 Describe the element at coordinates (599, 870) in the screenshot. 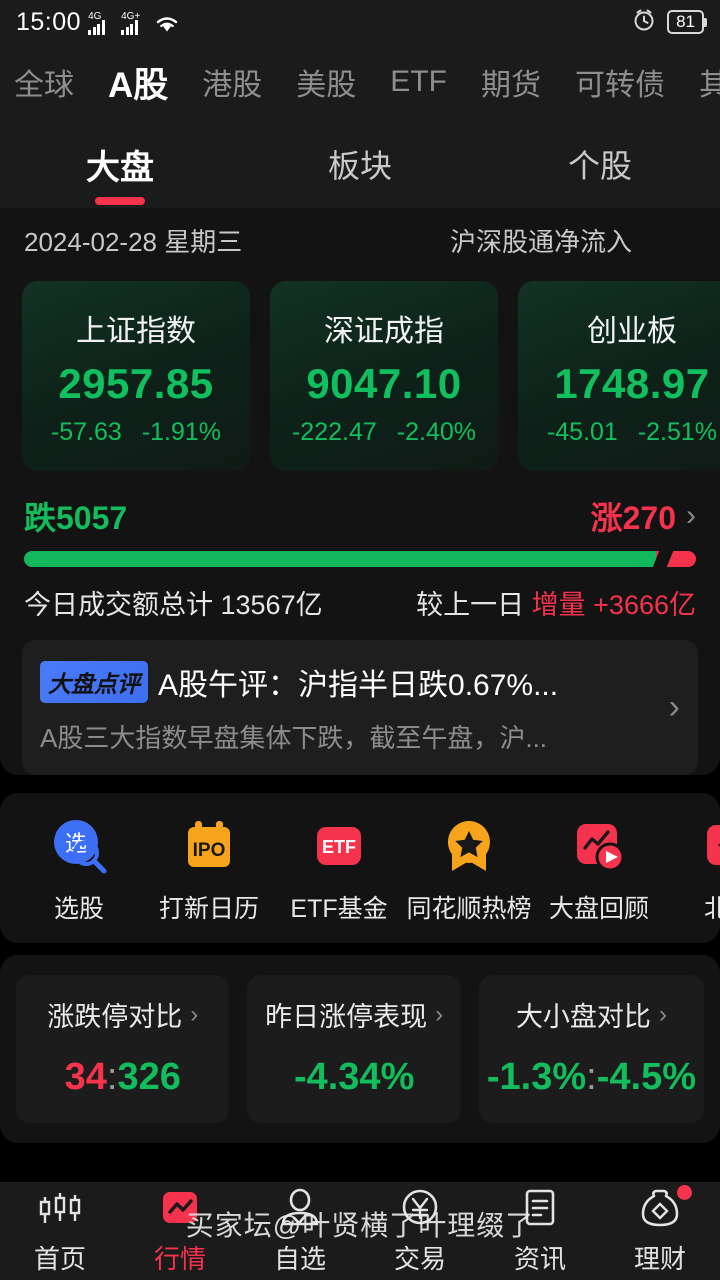

I see `quick-action-market-replay: 大盘回顾` at that location.